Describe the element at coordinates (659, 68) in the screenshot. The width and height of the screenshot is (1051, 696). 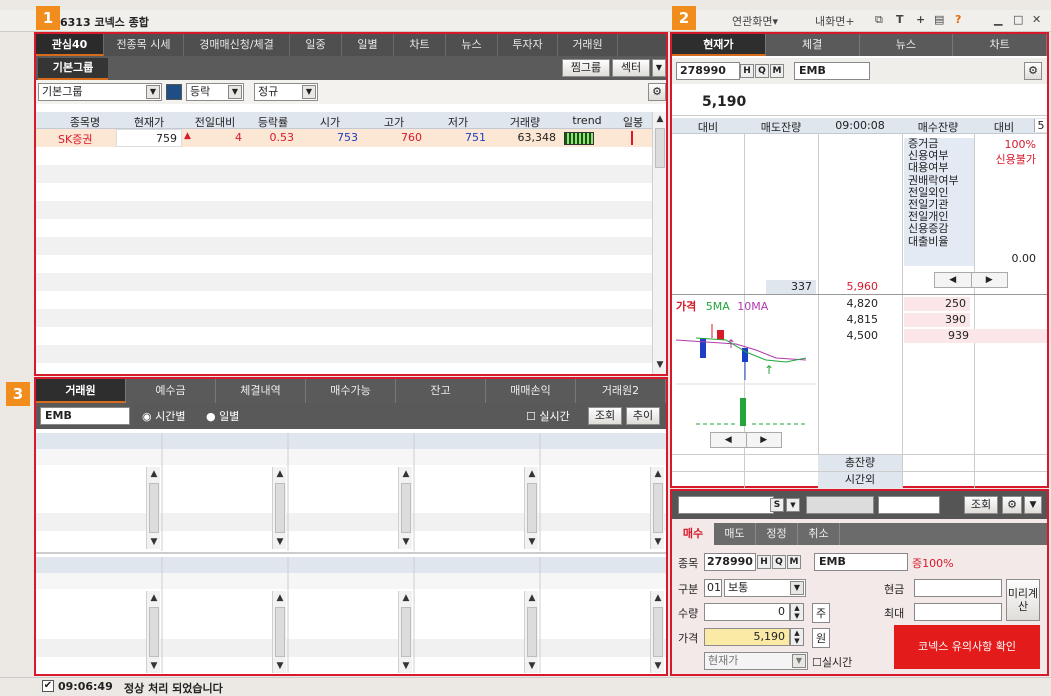
I see `more-dropdown-icon: ▼` at that location.